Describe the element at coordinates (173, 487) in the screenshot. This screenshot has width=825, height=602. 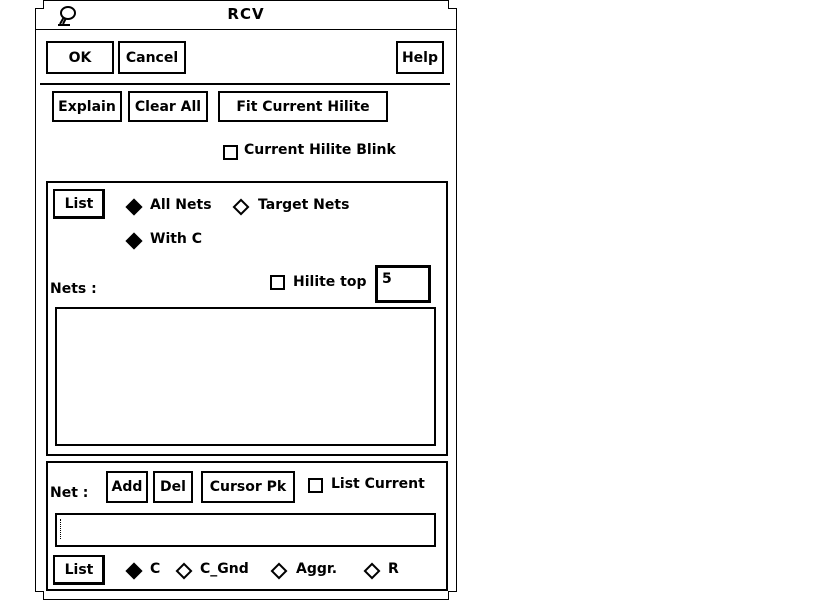
I see `delete-net-button: Del` at that location.